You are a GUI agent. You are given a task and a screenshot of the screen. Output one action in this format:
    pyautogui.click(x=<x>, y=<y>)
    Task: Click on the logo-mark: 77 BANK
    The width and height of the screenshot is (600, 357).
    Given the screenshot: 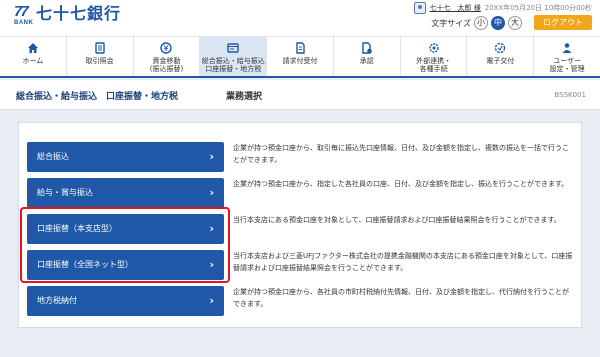 What is the action you would take?
    pyautogui.click(x=24, y=16)
    